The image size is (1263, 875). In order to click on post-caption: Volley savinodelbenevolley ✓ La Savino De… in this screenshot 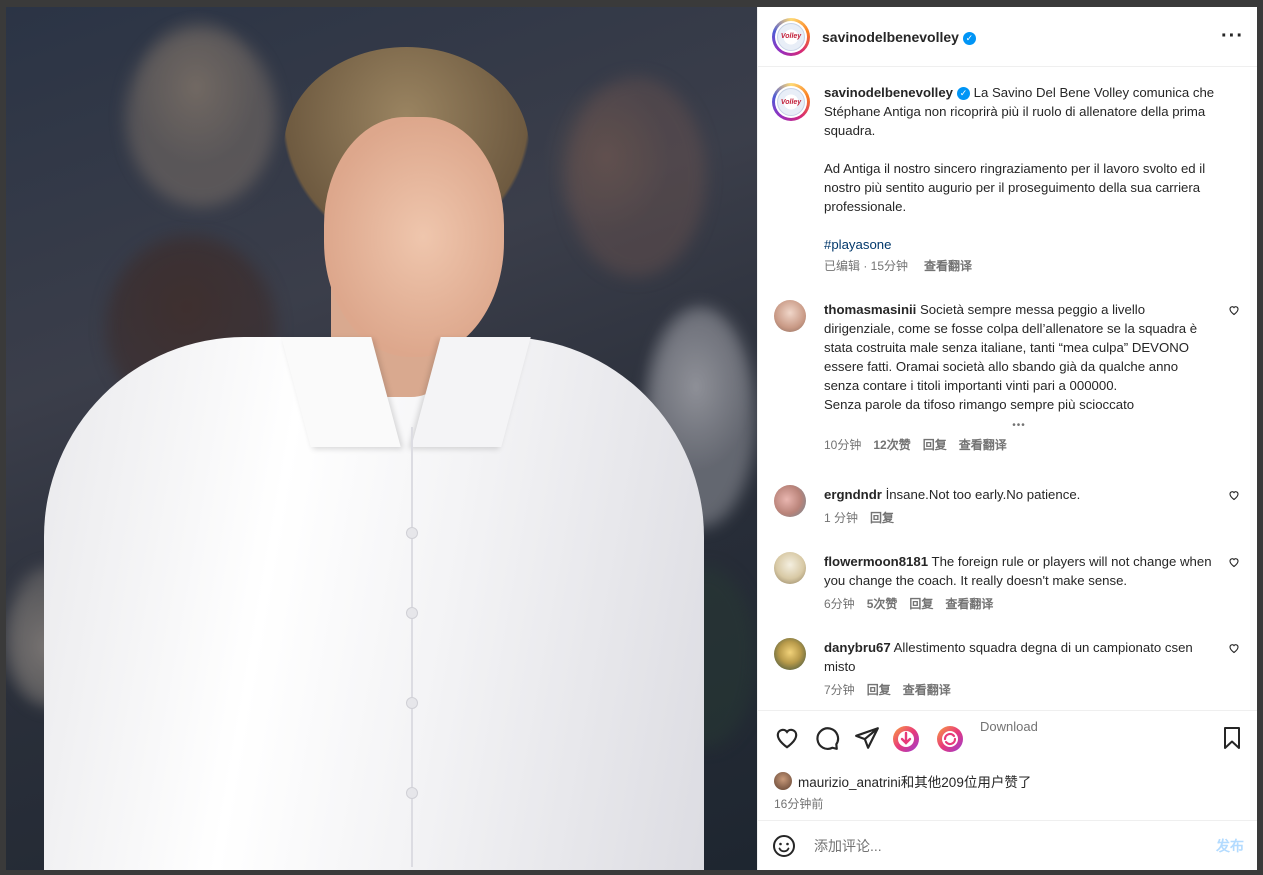, I will do `click(1002, 178)`.